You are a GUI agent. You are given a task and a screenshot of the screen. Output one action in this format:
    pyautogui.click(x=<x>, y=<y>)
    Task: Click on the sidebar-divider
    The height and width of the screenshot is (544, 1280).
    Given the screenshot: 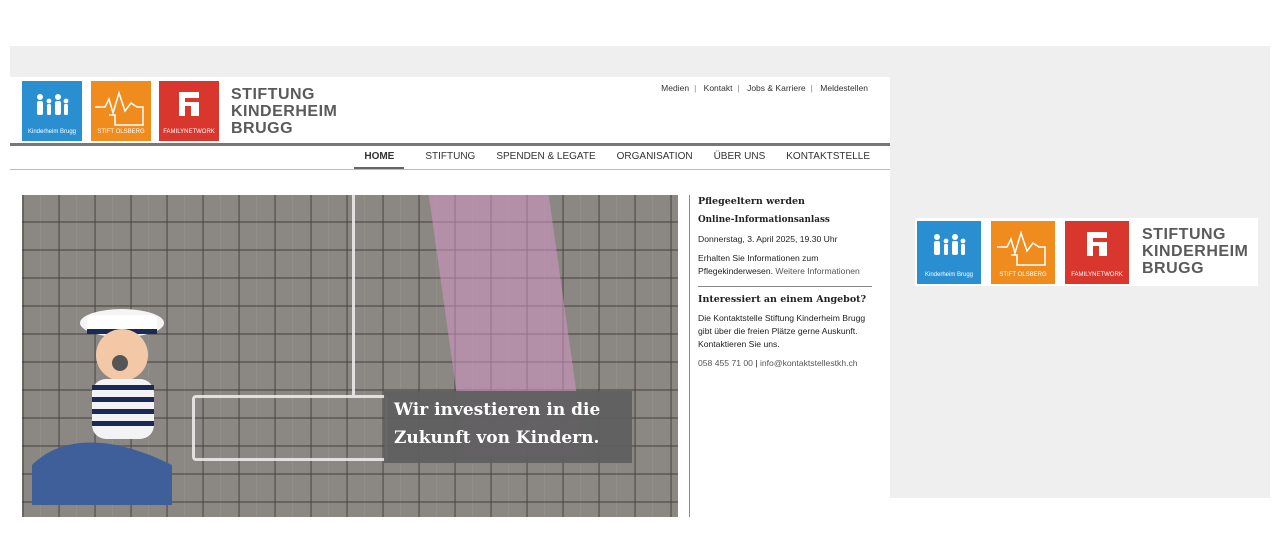 What is the action you would take?
    pyautogui.click(x=785, y=286)
    